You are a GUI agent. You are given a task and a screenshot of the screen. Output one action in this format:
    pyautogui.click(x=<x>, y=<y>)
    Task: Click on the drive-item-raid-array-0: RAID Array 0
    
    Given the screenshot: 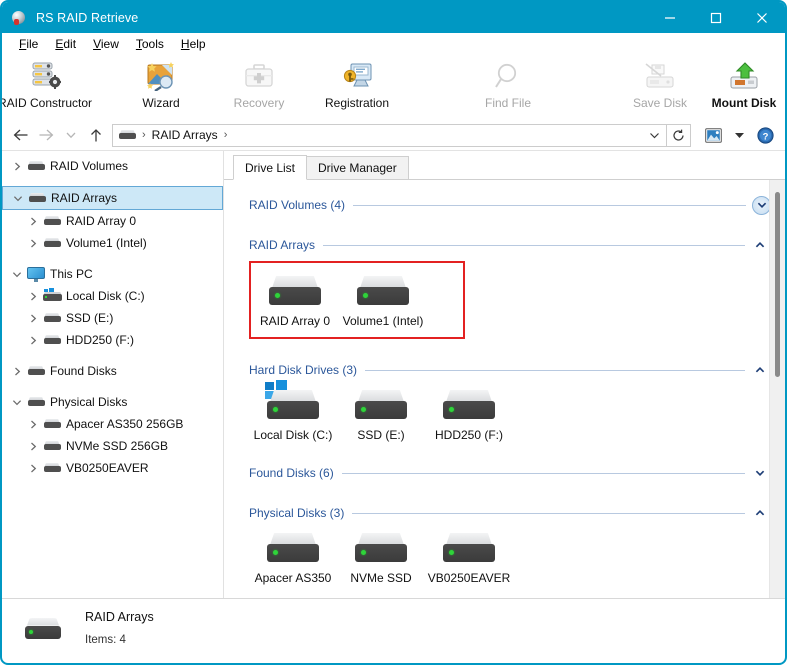 What is the action you would take?
    pyautogui.click(x=295, y=295)
    